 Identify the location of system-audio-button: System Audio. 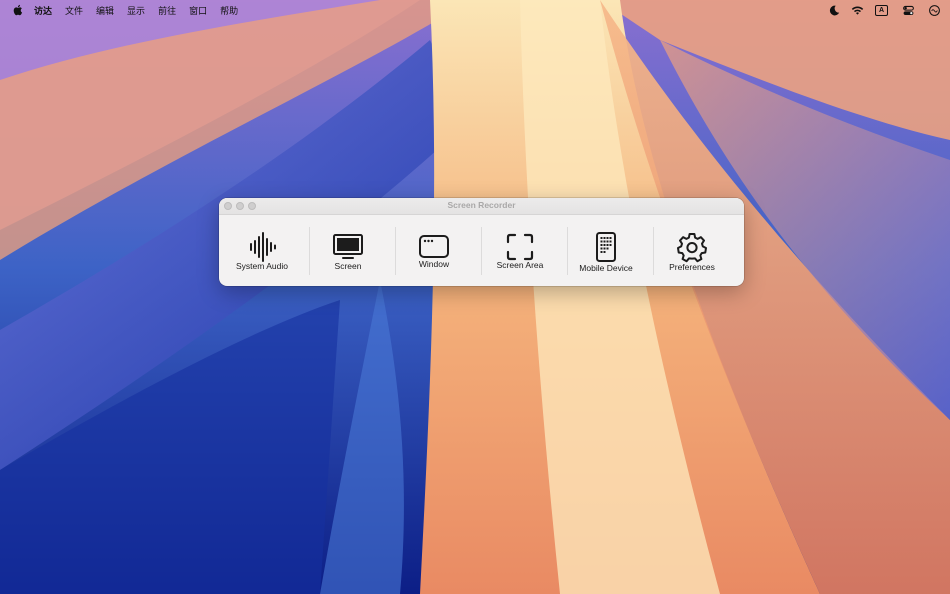
(262, 250).